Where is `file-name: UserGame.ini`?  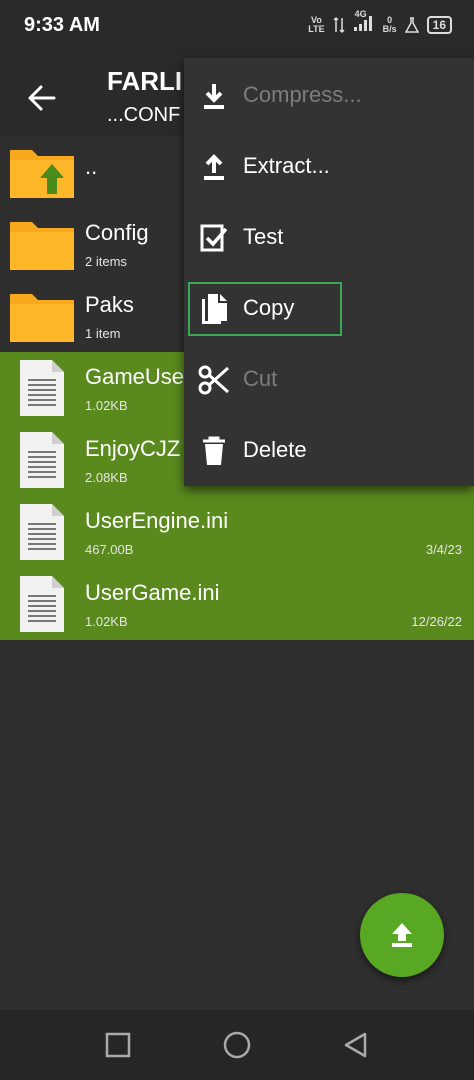
file-name: UserGame.ini is located at coordinates (152, 592).